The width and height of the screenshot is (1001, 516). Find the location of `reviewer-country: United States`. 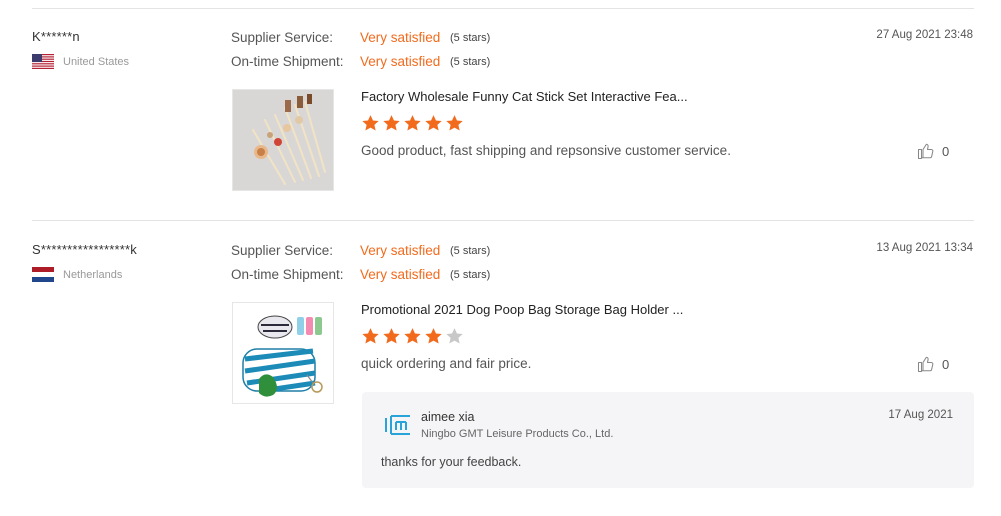

reviewer-country: United States is located at coordinates (80, 61).